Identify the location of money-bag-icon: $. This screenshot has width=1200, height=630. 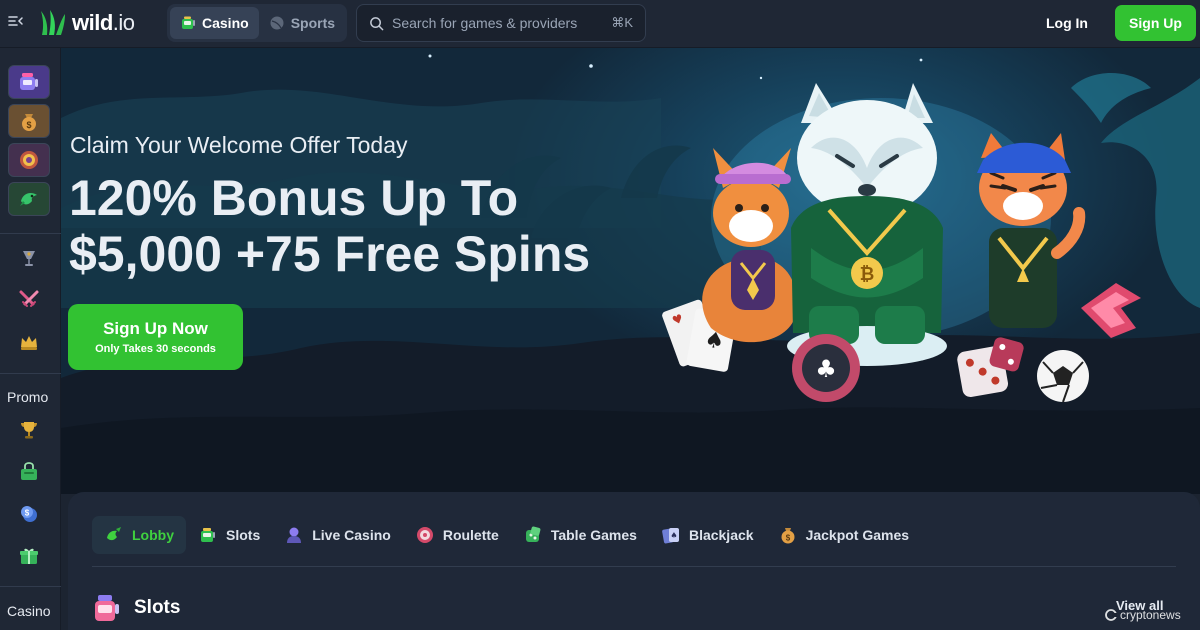
(29, 122).